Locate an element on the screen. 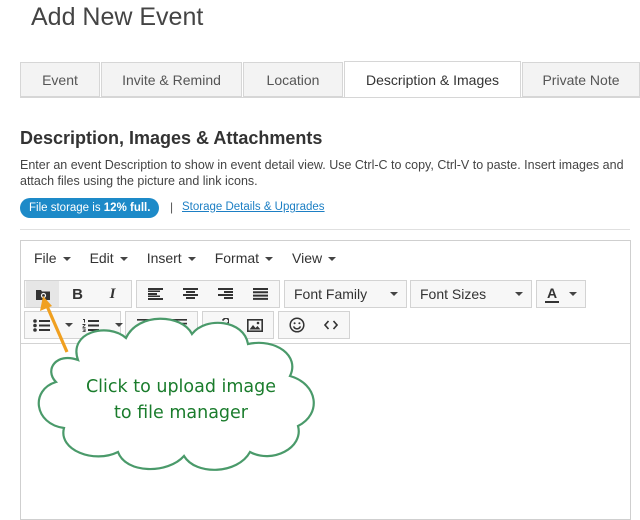 This screenshot has width=640, height=520. callout-overlay is located at coordinates (176, 383).